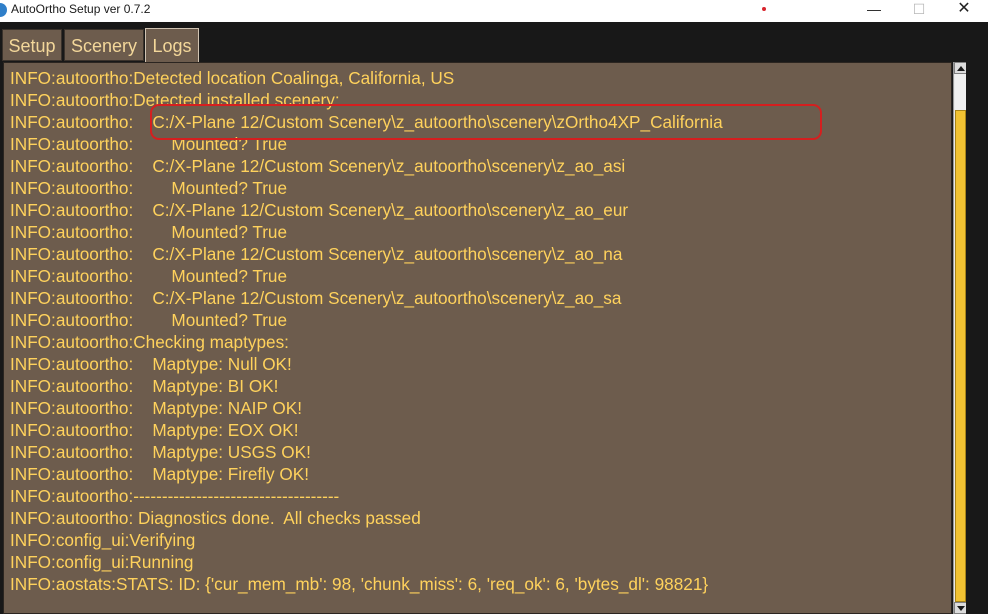 The height and width of the screenshot is (614, 988). I want to click on scroll-track, so click(960, 92).